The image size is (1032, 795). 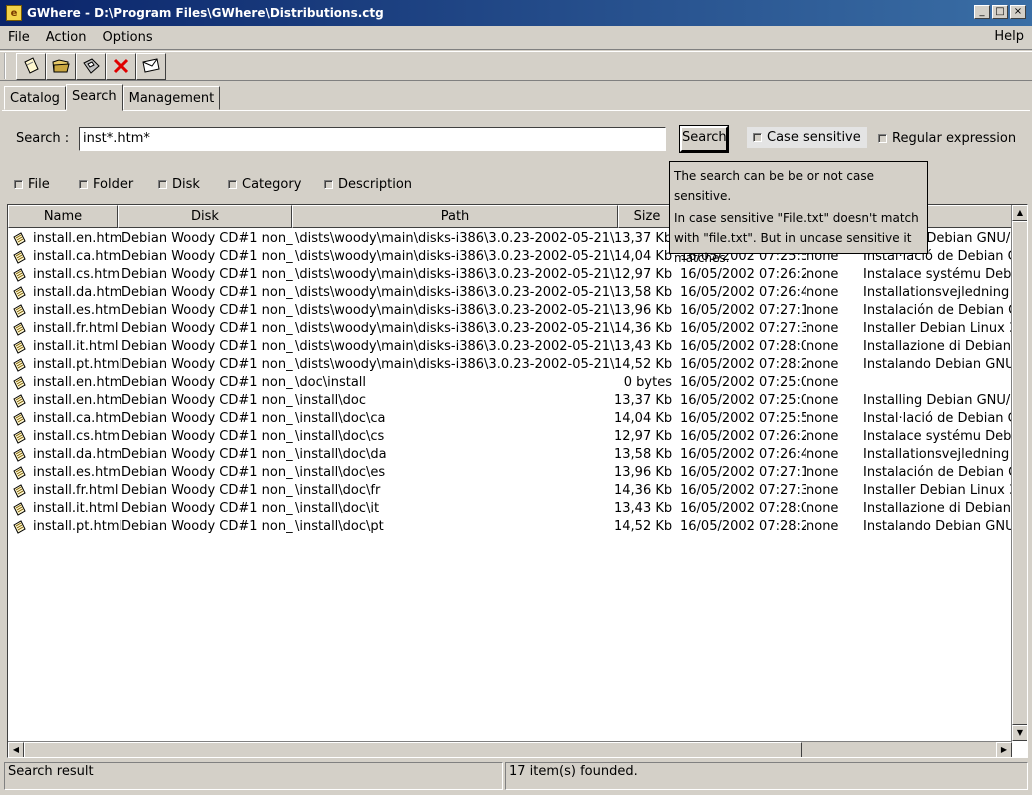 I want to click on toolbar-grip, so click(x=7, y=66).